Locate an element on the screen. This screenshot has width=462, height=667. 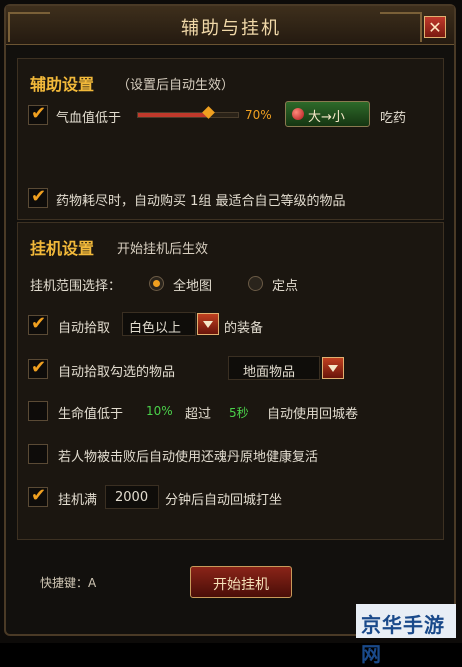
pick-quality-dropdown-button is located at coordinates (208, 324).